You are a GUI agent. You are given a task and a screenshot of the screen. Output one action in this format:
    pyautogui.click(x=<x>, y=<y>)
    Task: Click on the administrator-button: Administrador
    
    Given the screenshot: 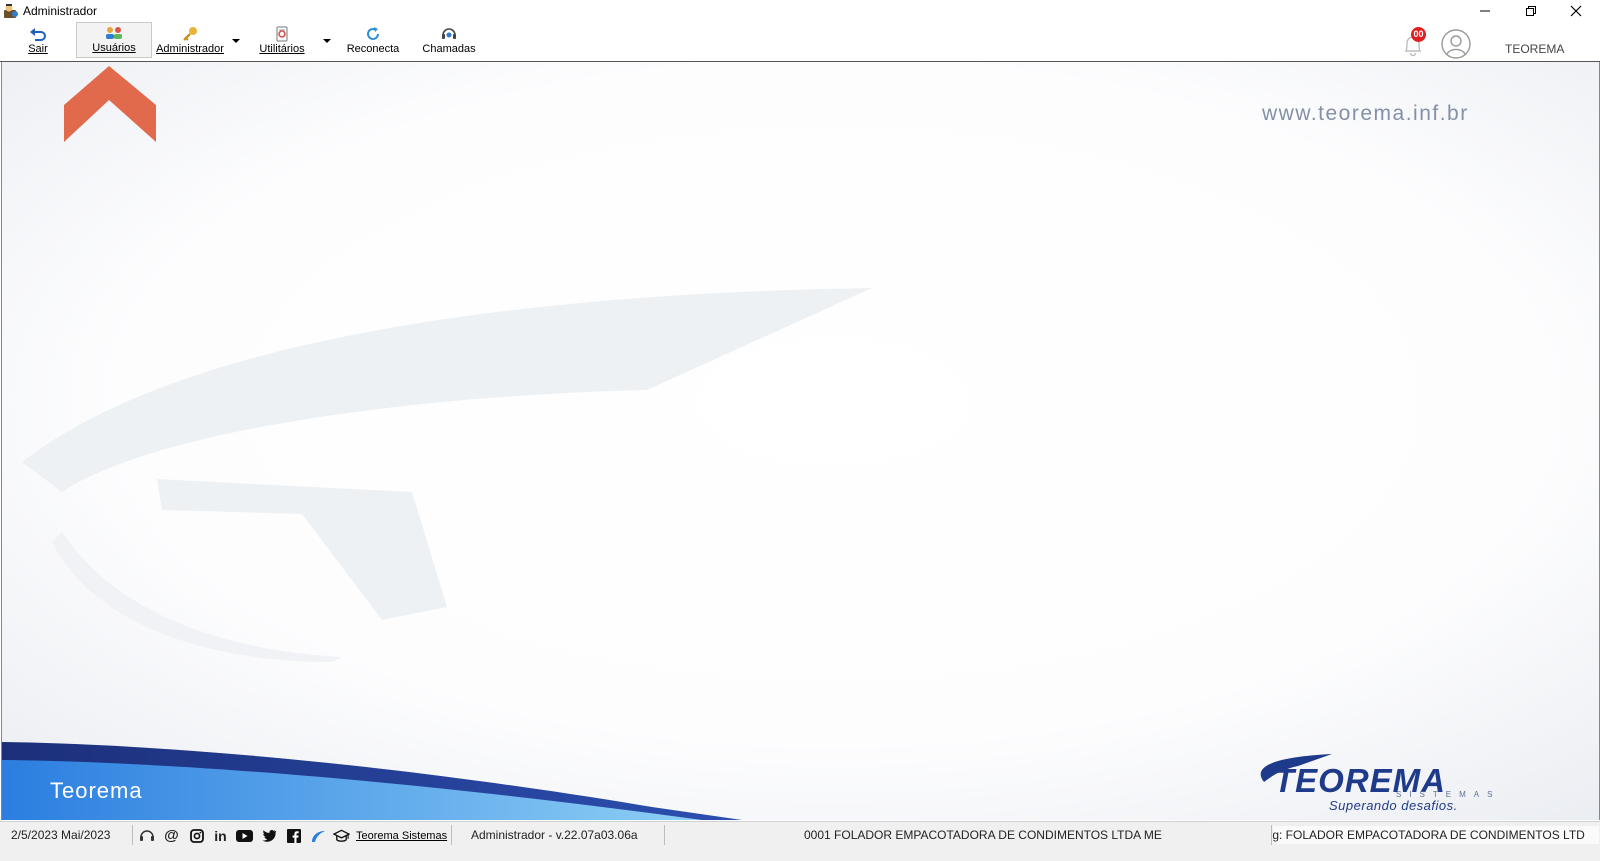 What is the action you would take?
    pyautogui.click(x=190, y=41)
    